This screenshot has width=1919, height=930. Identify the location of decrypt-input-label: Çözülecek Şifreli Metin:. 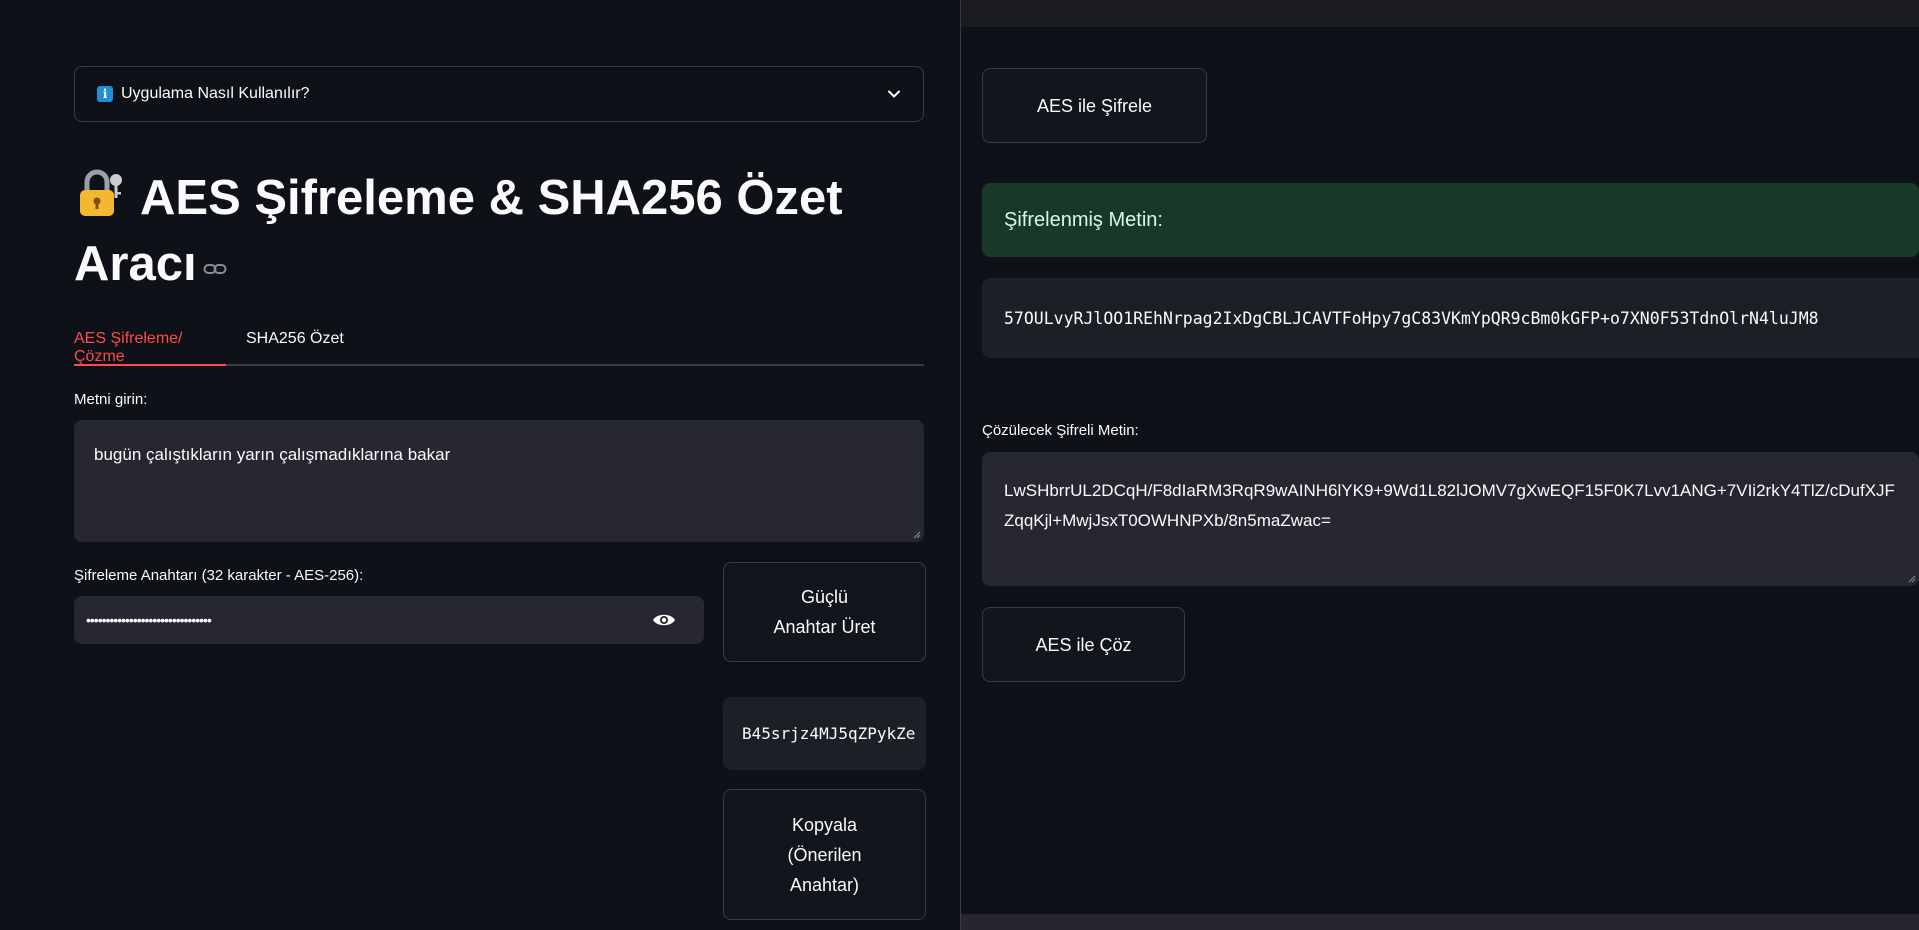
(1060, 430).